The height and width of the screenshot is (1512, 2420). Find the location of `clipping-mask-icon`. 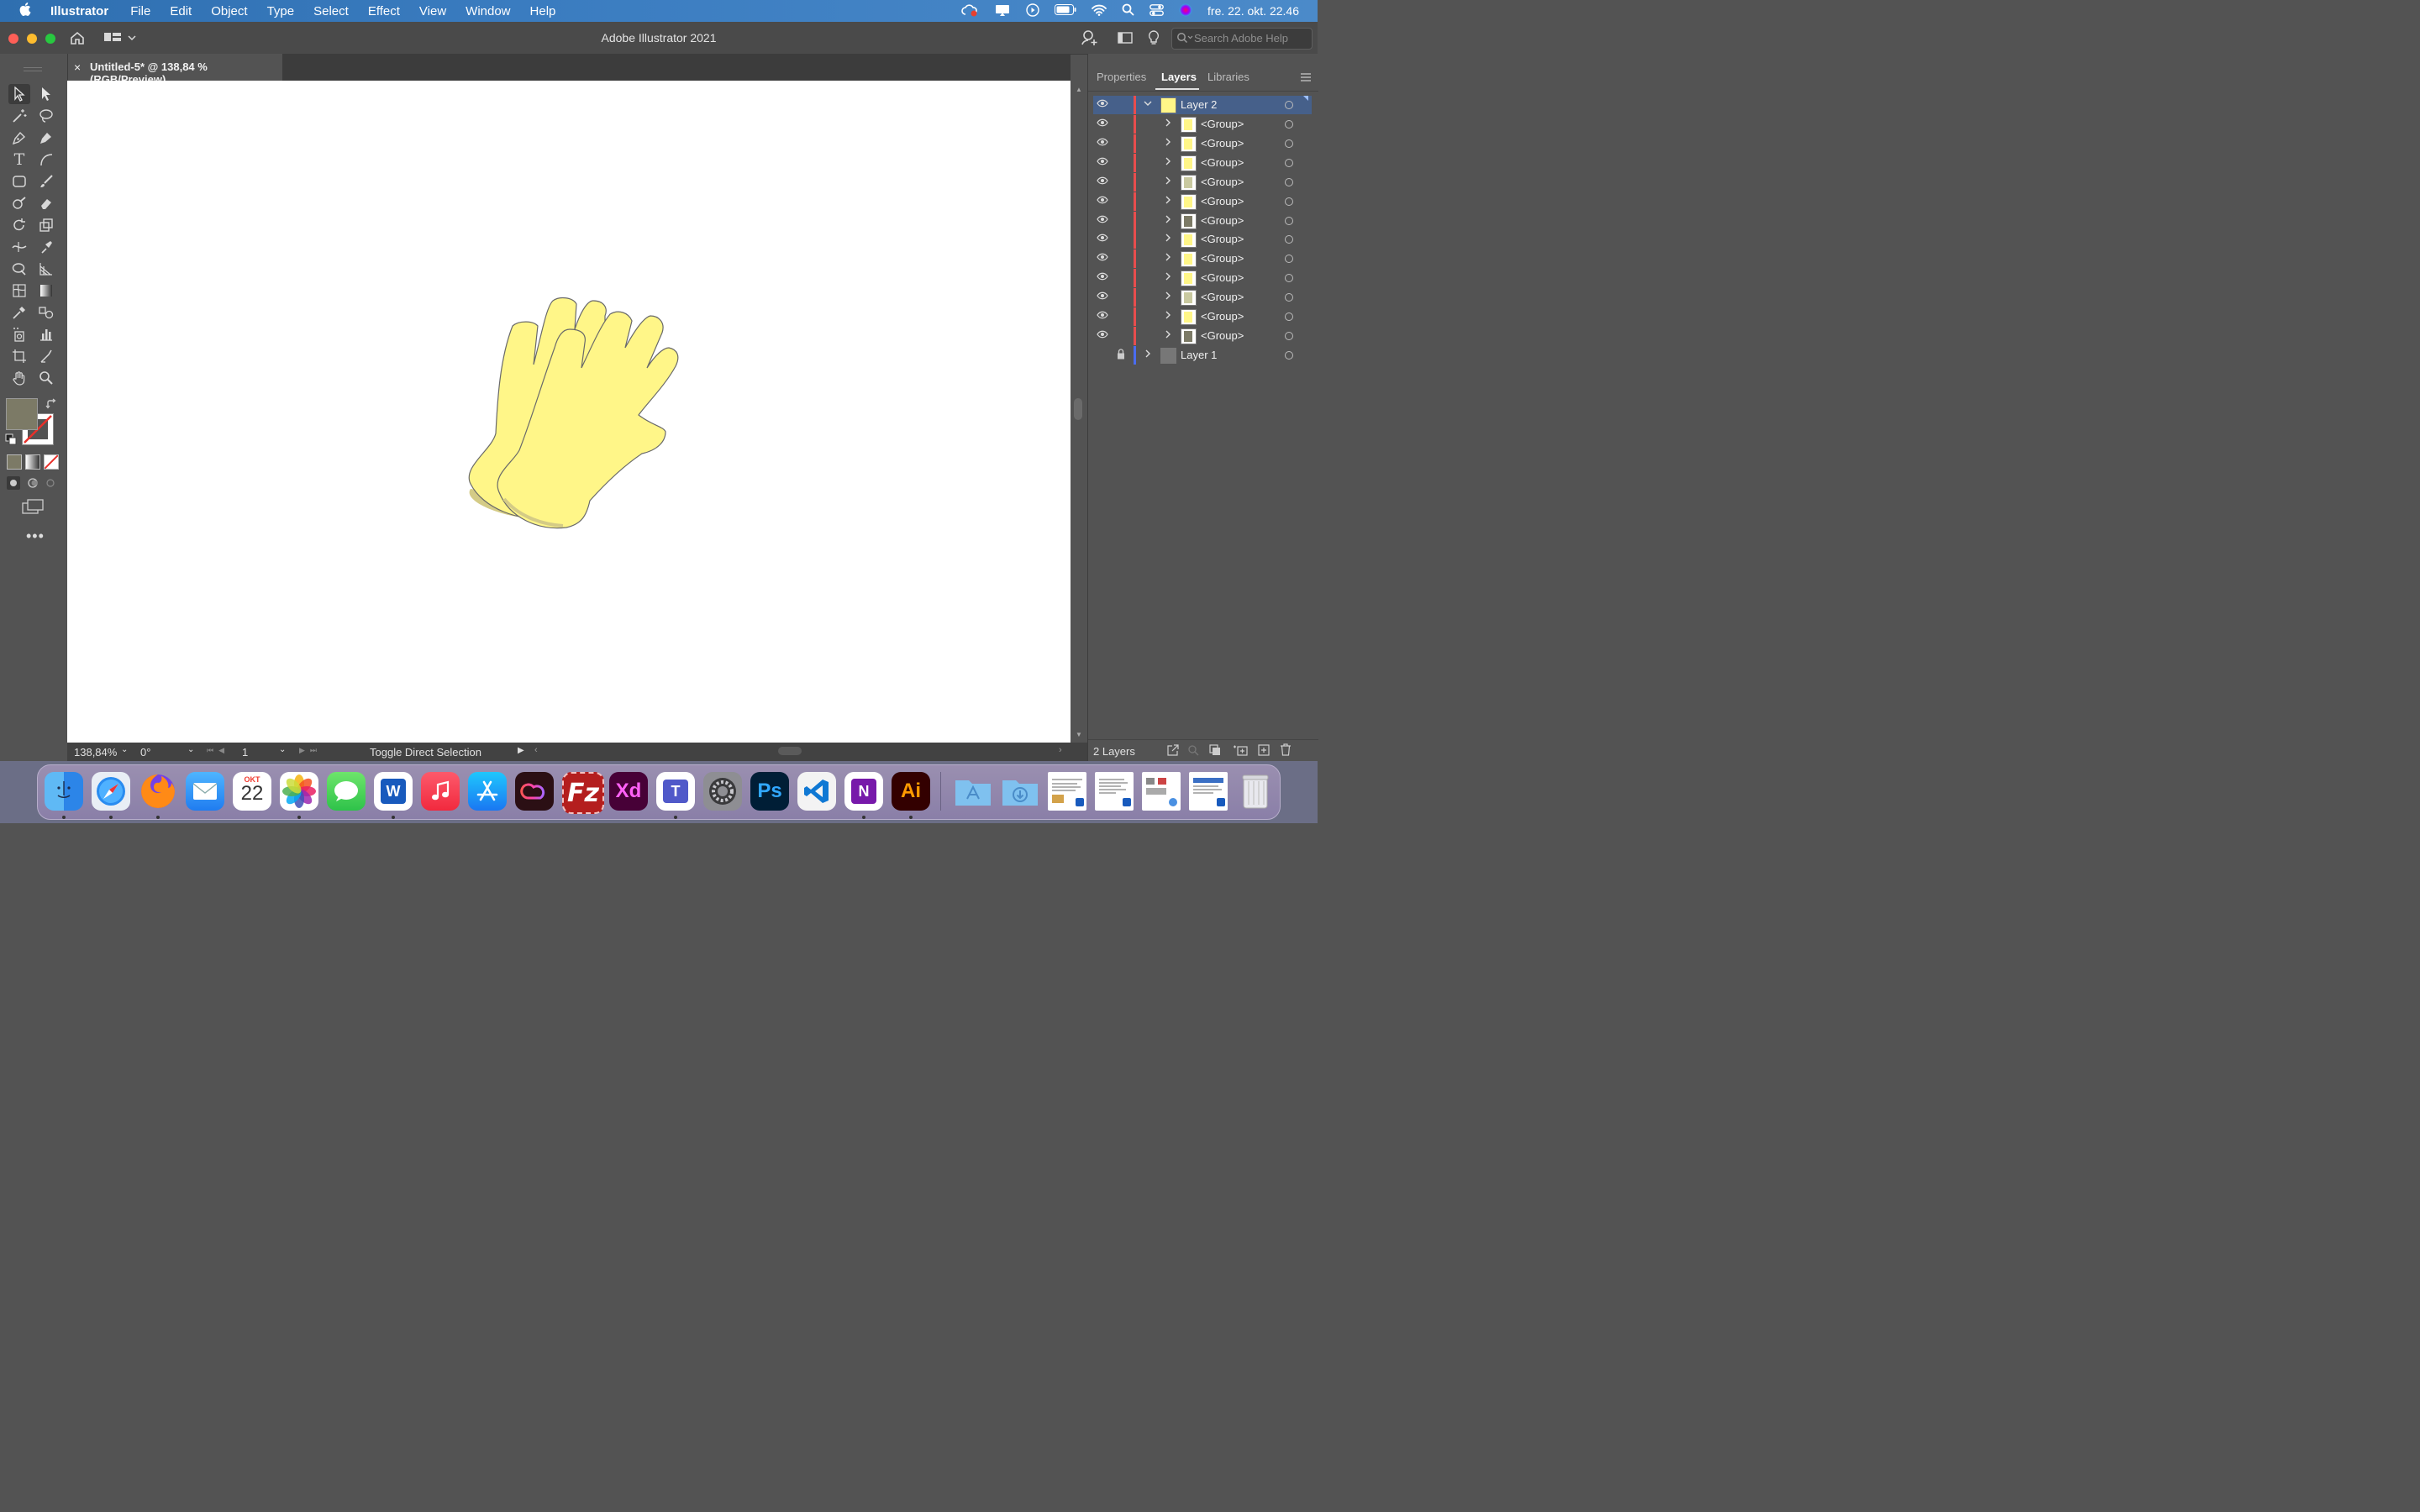

clipping-mask-icon is located at coordinates (1215, 751).